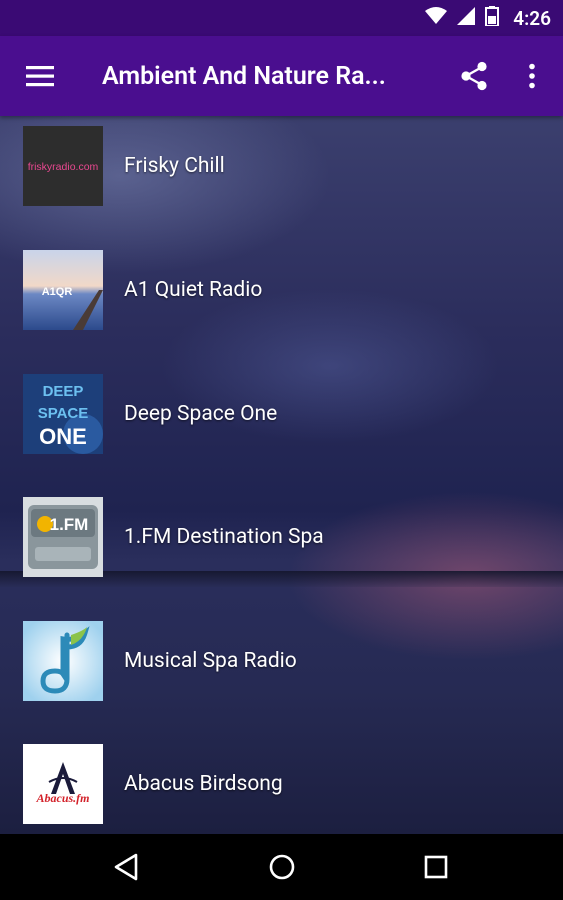 This screenshot has height=900, width=563. I want to click on share-icon, so click(474, 76).